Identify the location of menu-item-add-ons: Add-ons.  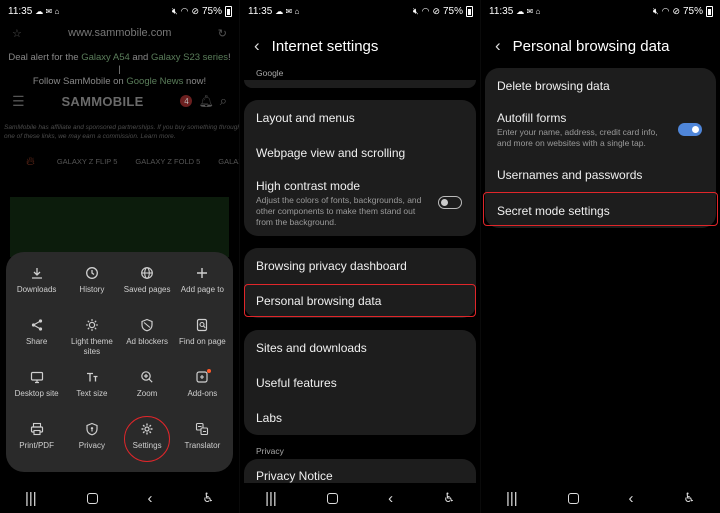
(202, 392).